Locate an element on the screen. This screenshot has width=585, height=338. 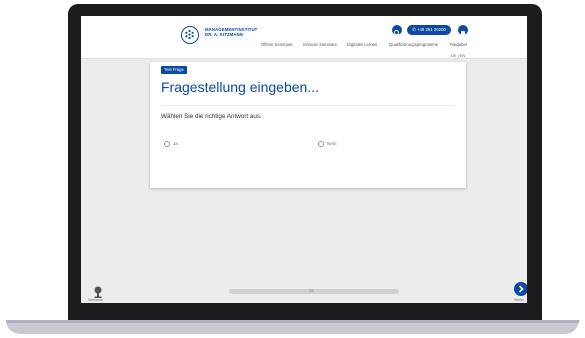
next-button is located at coordinates (520, 289).